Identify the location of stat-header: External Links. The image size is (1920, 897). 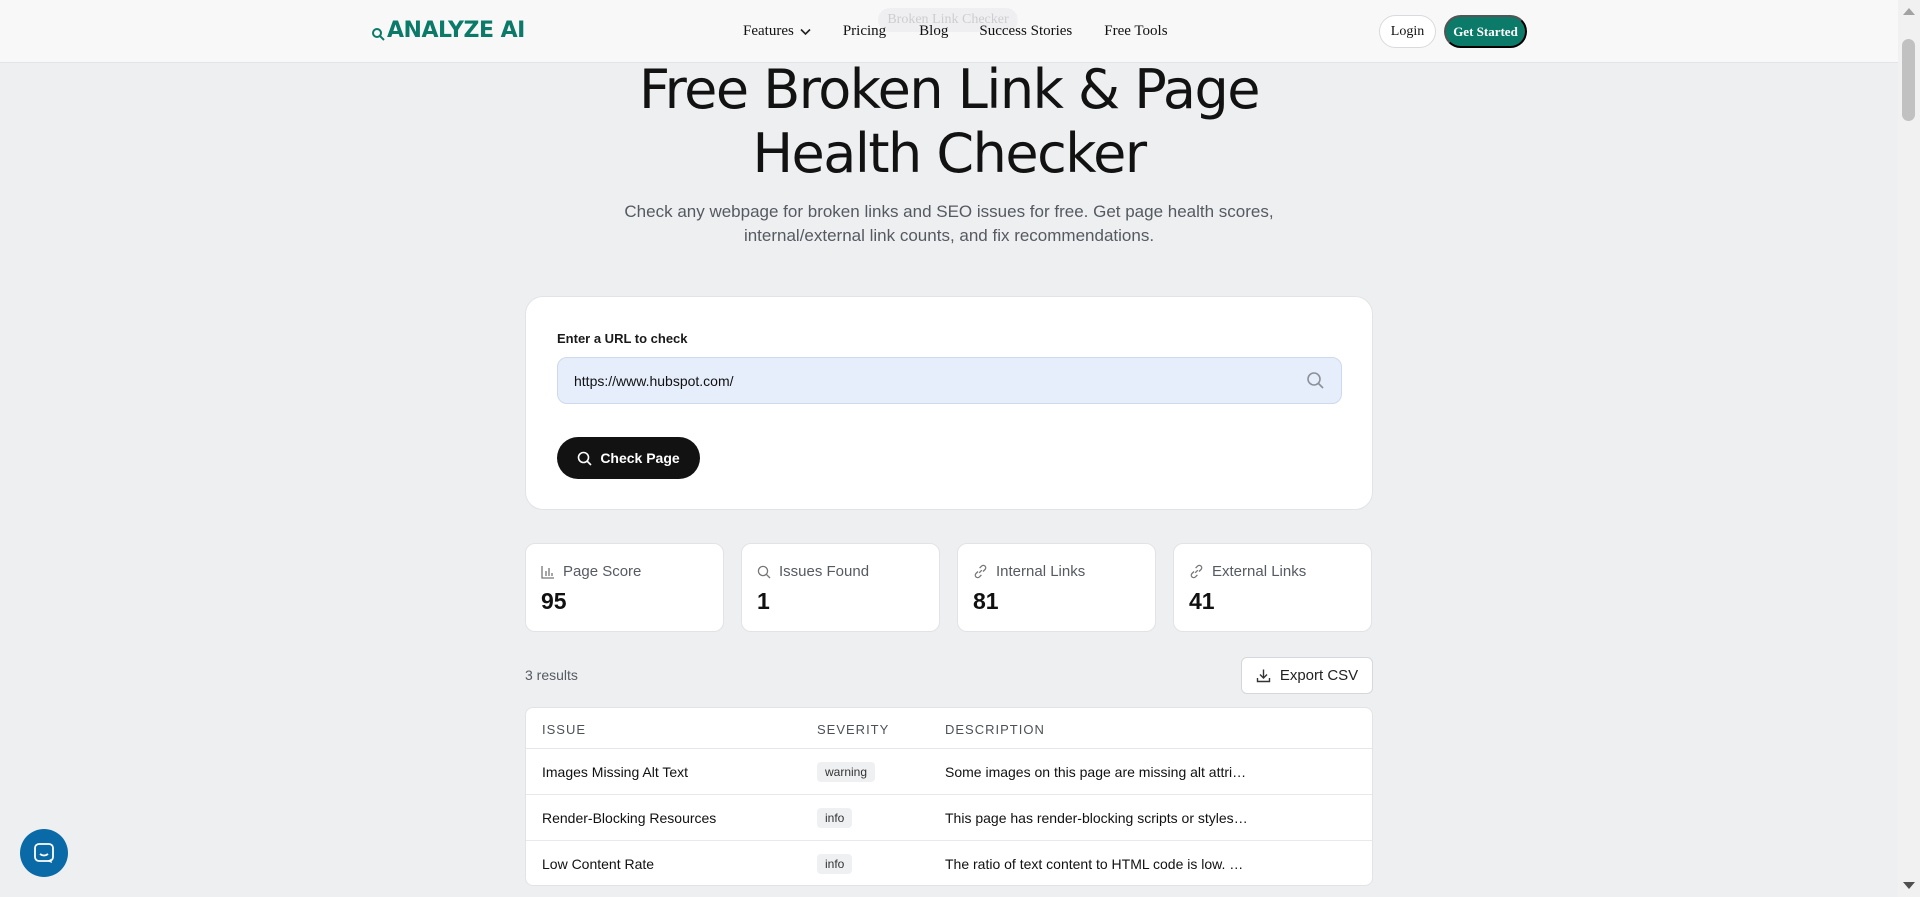
(1247, 571).